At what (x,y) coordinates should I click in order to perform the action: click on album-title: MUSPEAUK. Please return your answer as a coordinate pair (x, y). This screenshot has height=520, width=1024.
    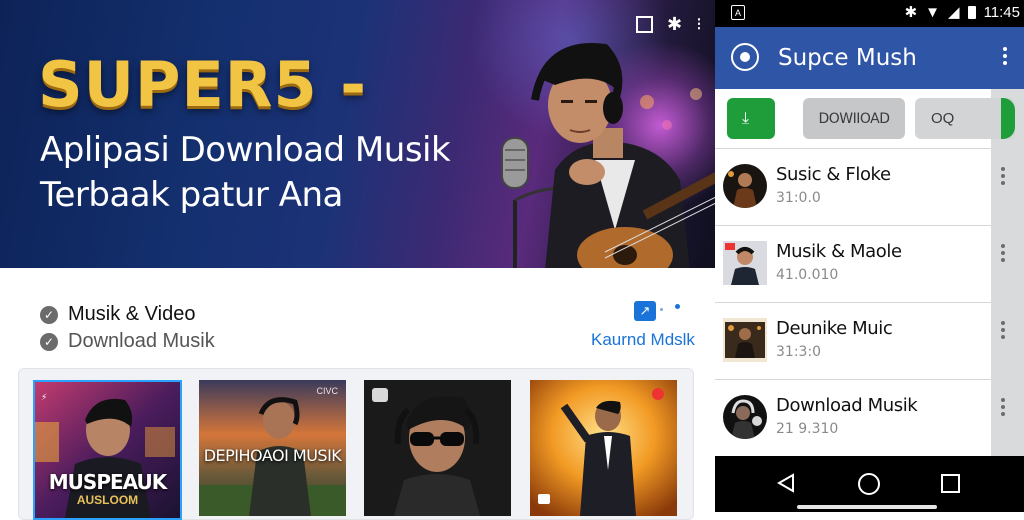
    Looking at the image, I should click on (107, 482).